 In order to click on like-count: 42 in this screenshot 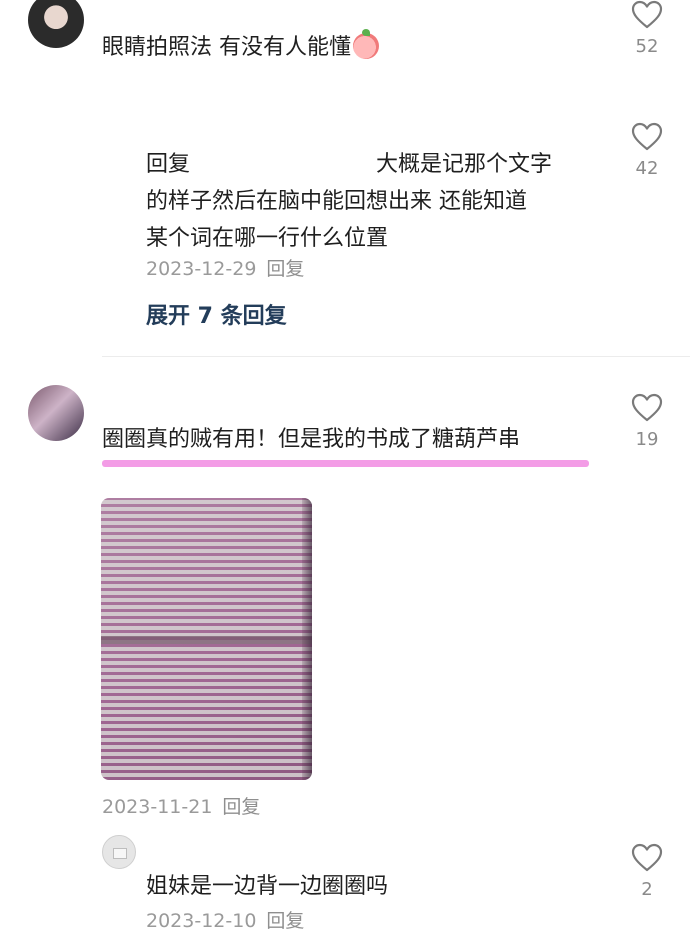, I will do `click(647, 168)`.